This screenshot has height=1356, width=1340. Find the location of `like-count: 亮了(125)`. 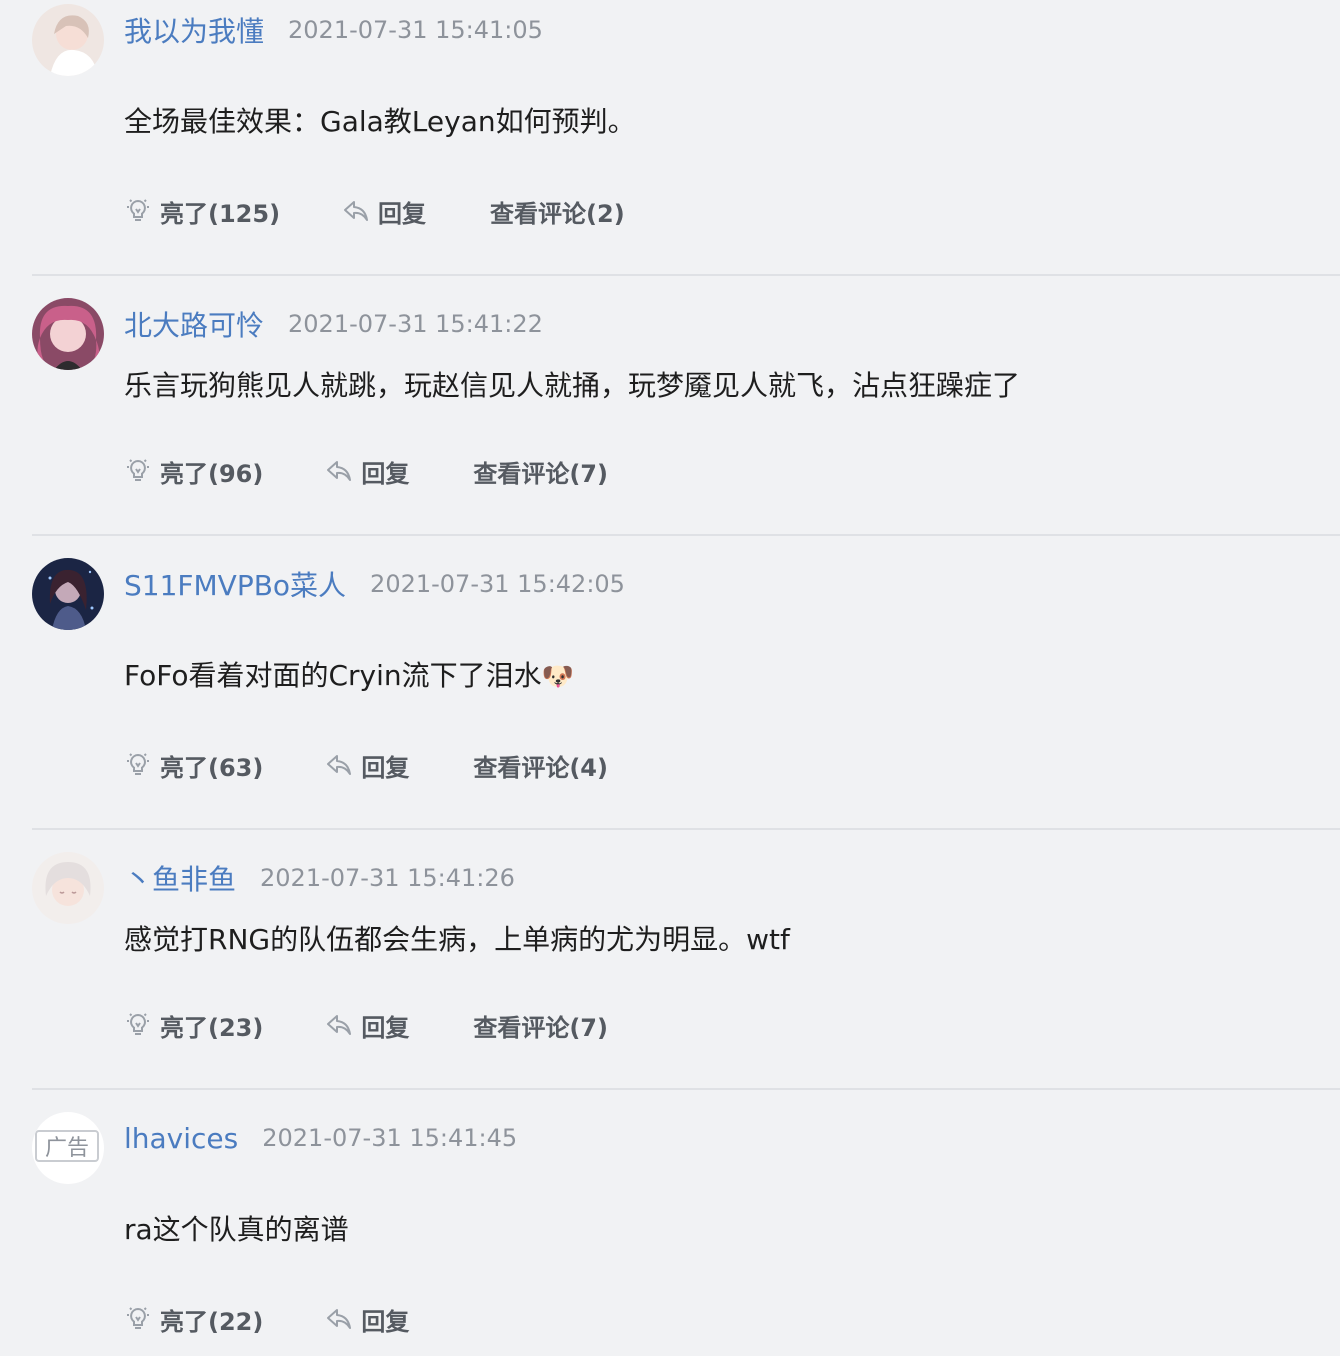

like-count: 亮了(125) is located at coordinates (220, 213).